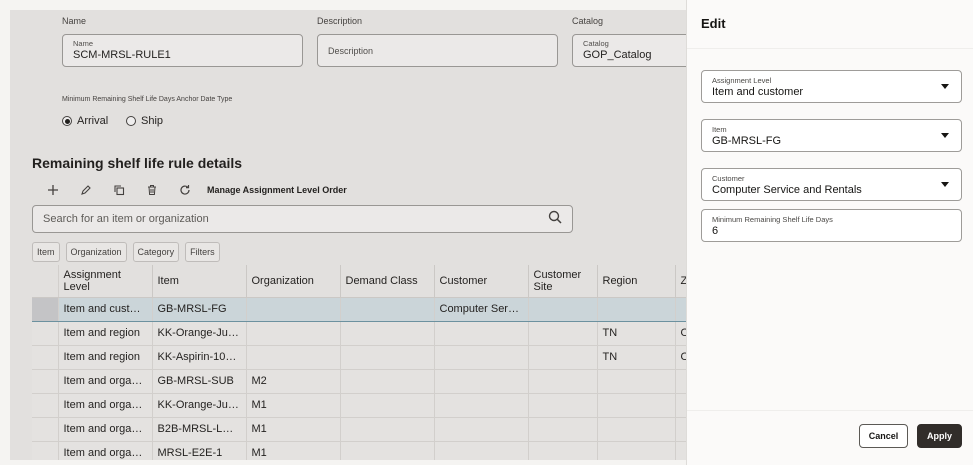  Describe the element at coordinates (52, 190) in the screenshot. I see `plus-icon` at that location.